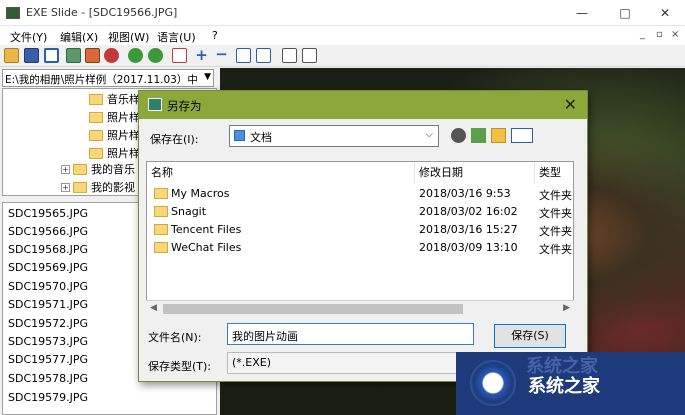 This screenshot has width=685, height=415. What do you see at coordinates (48, 252) in the screenshot?
I see `list-item: SDC19568.JPG` at bounding box center [48, 252].